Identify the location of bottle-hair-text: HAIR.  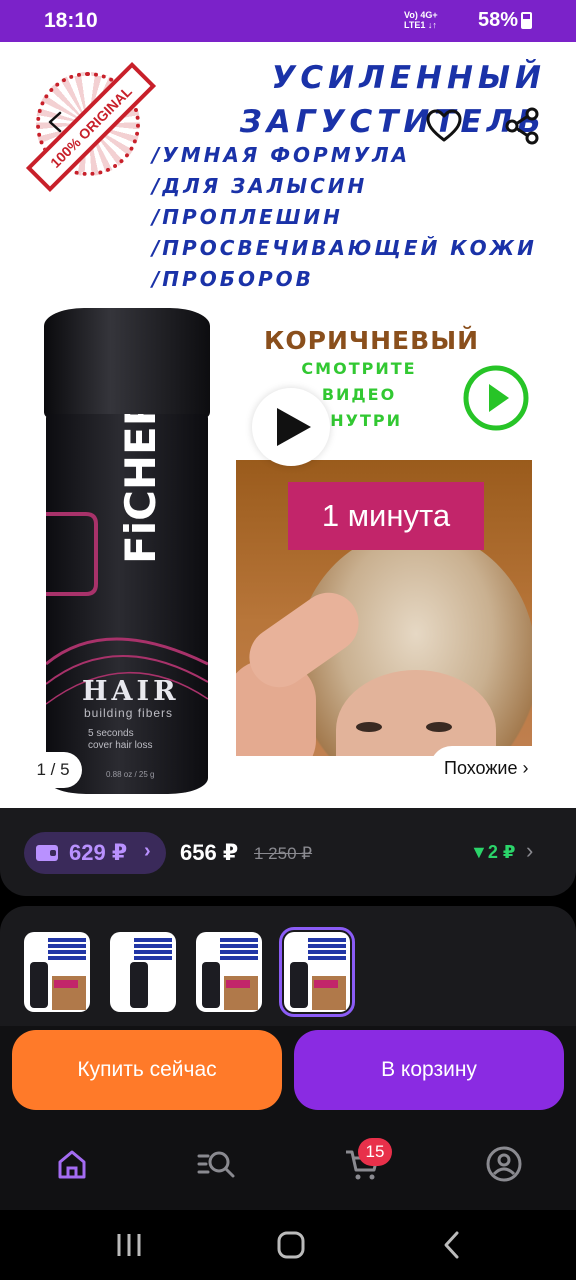
(131, 691).